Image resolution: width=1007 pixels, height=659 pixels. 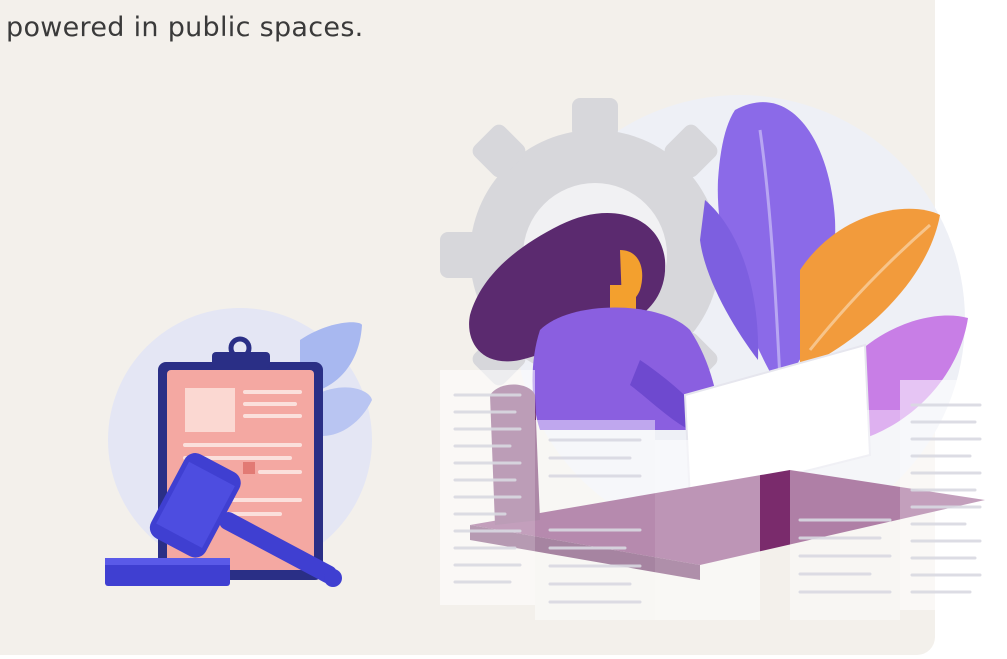 I want to click on clipboard-clip, so click(x=241, y=360).